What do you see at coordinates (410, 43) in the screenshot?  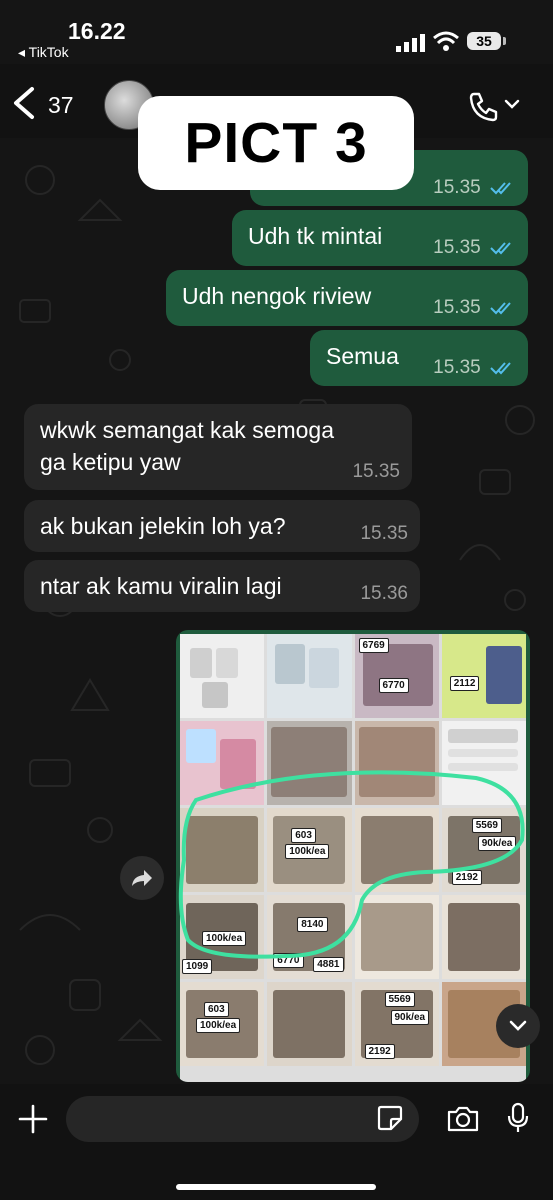 I see `signal-icon` at bounding box center [410, 43].